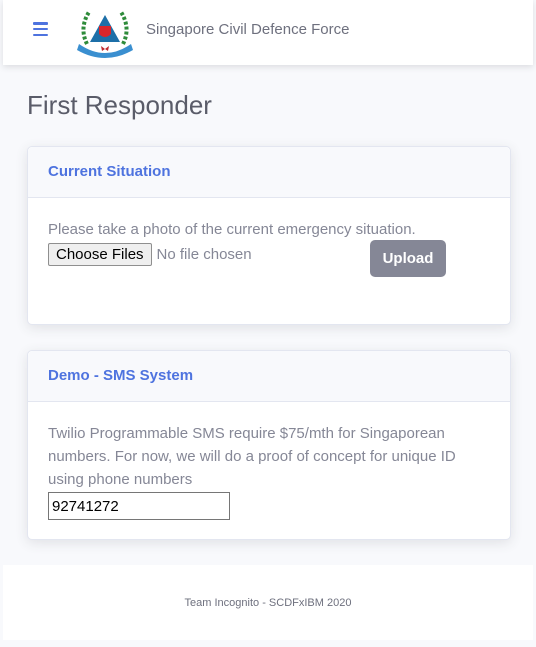 Image resolution: width=536 pixels, height=647 pixels. Describe the element at coordinates (204, 254) in the screenshot. I see `file-status: No file chosen` at that location.